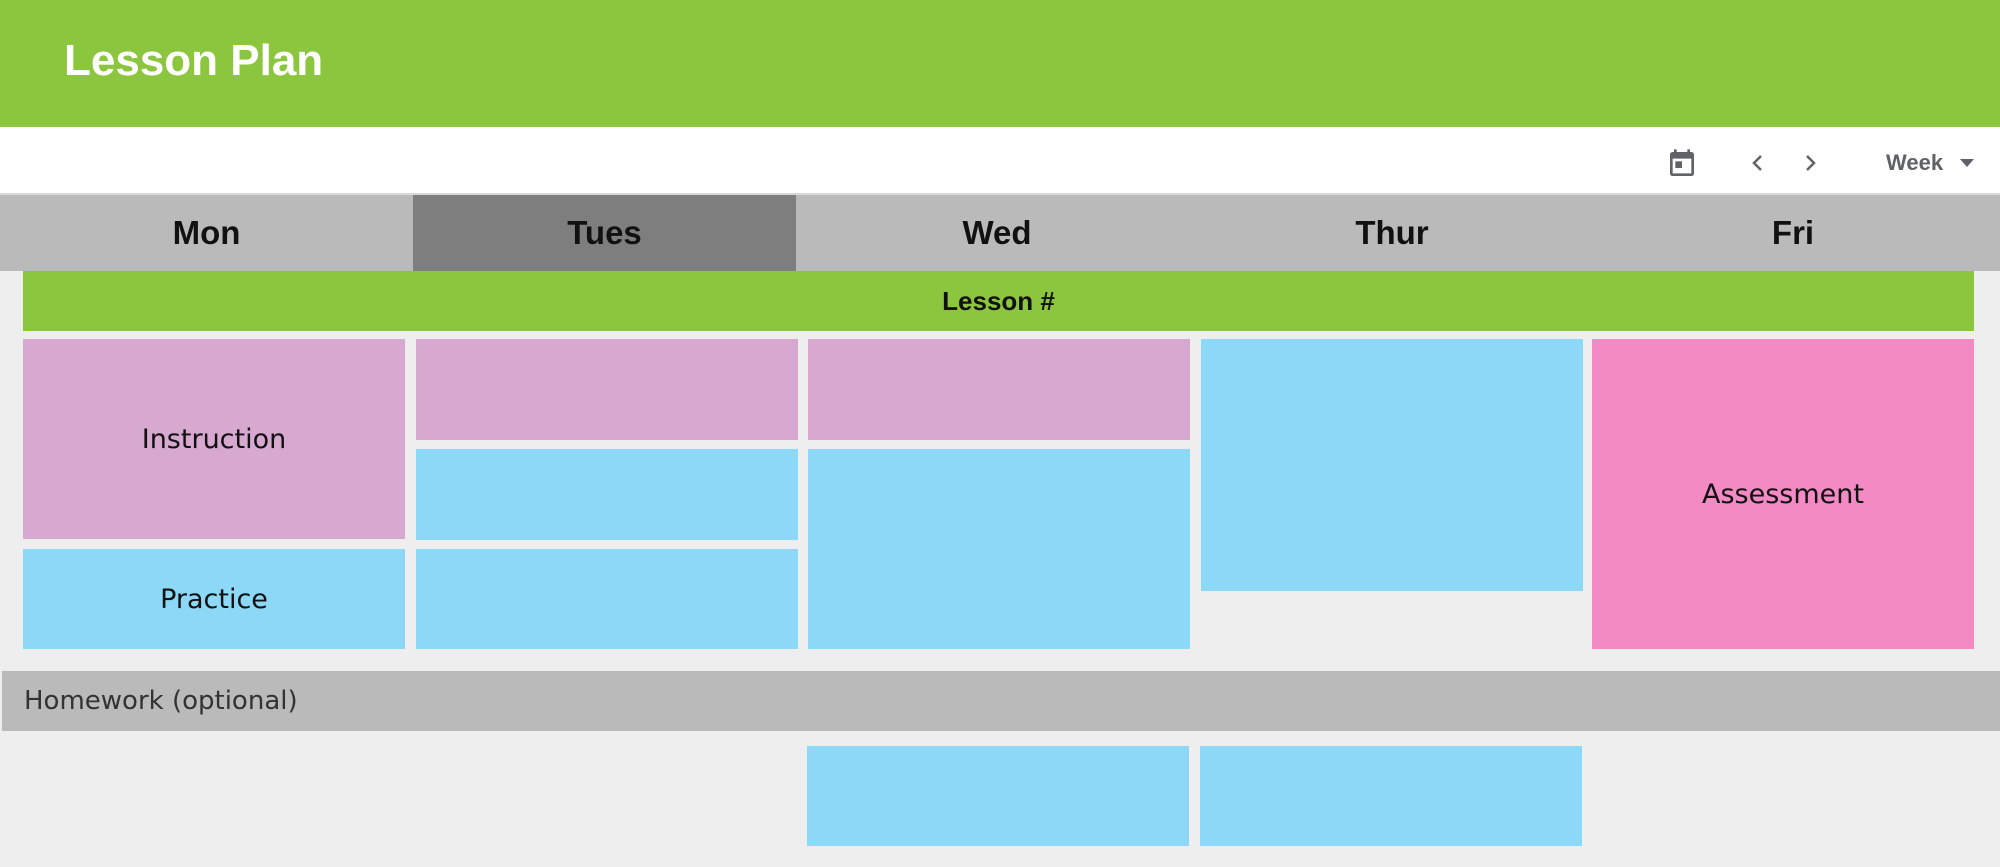 This screenshot has width=2000, height=867. I want to click on day-header-thur: Thur, so click(1392, 233).